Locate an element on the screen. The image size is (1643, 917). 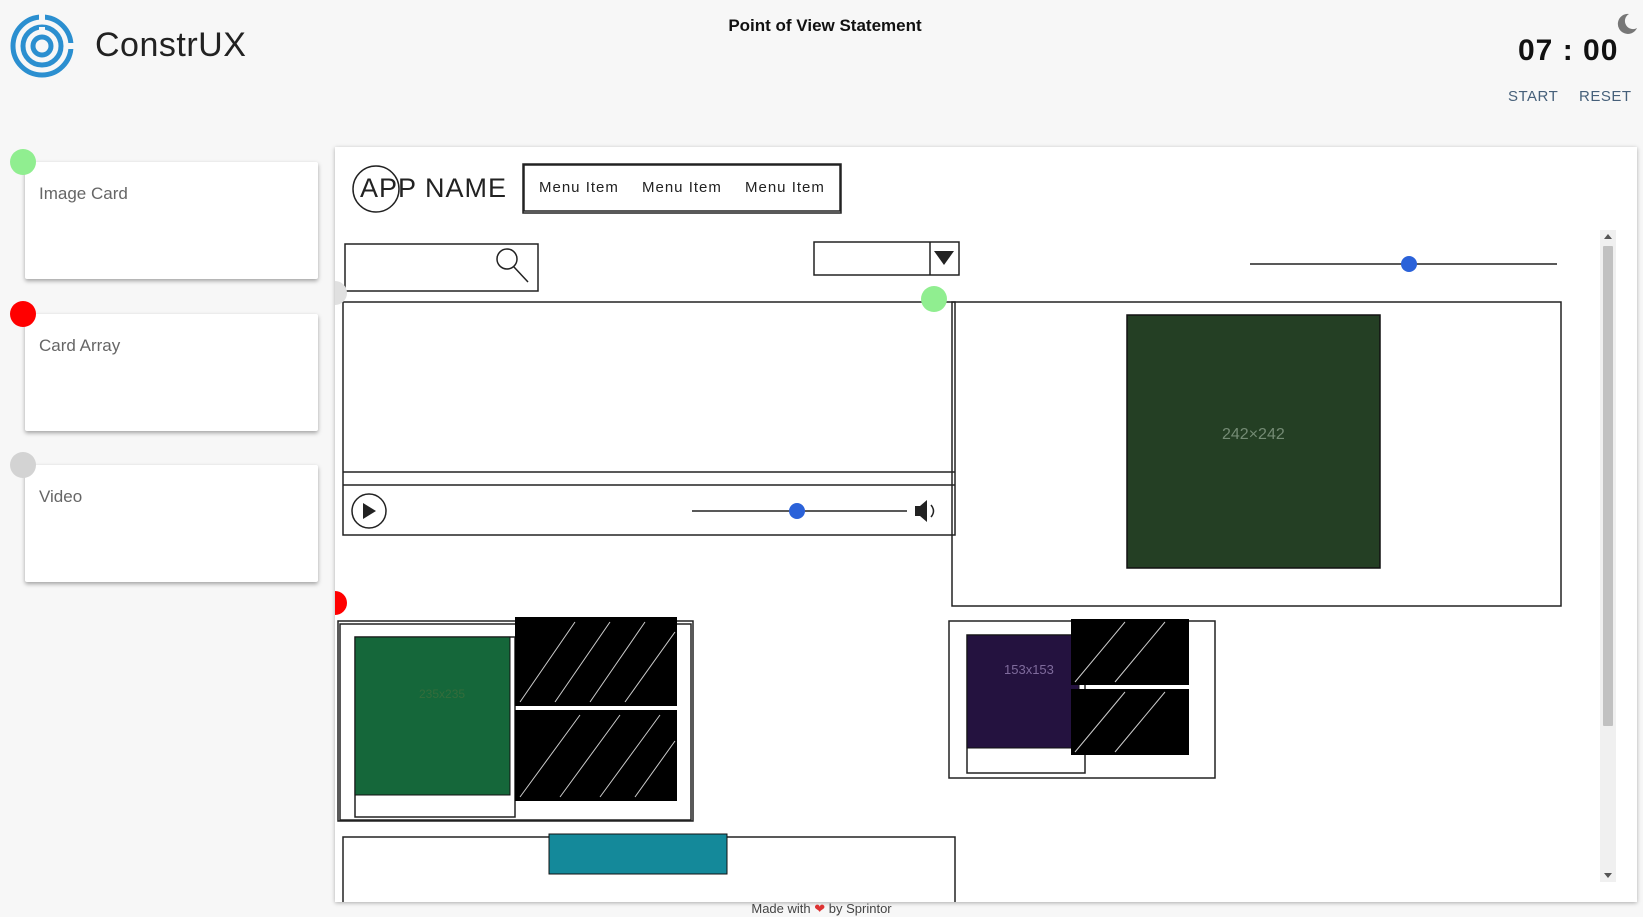
image-size-label: 242×242 is located at coordinates (1253, 434).